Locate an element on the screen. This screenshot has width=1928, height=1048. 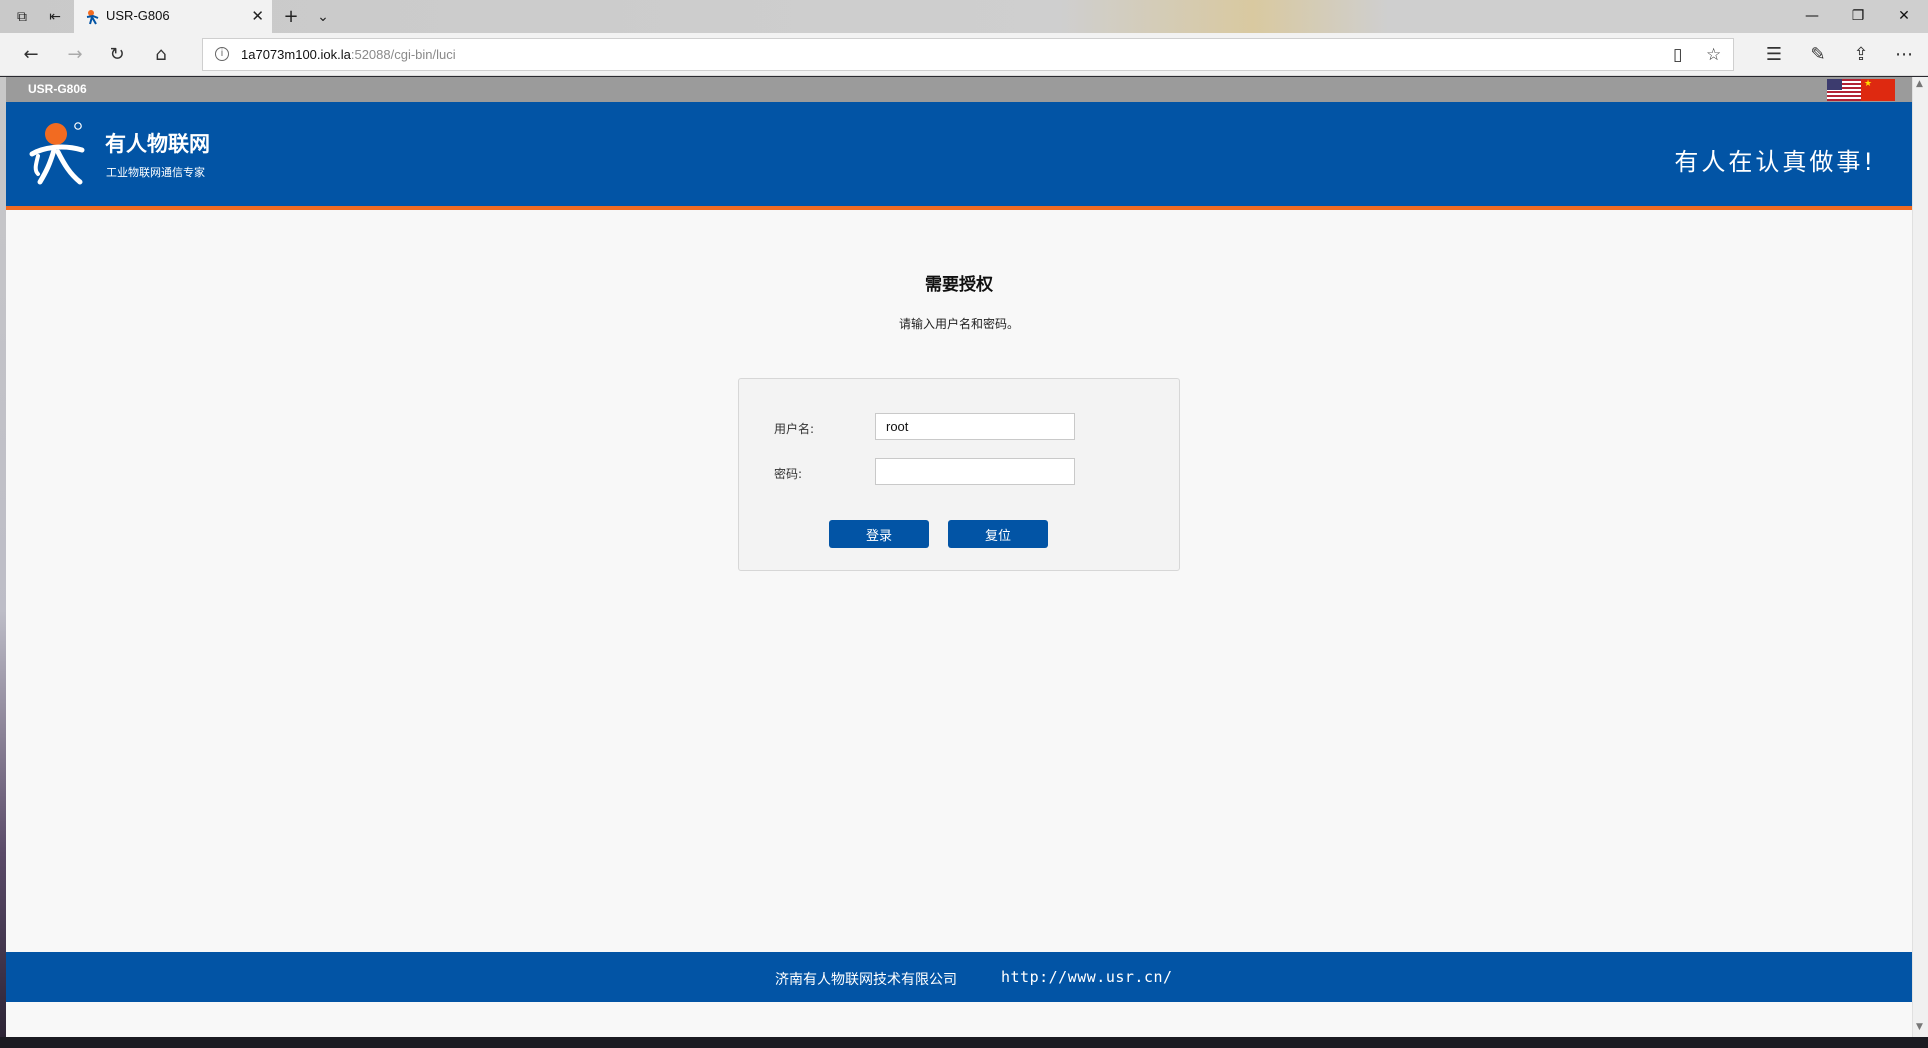
plus-icon: + is located at coordinates (291, 17).